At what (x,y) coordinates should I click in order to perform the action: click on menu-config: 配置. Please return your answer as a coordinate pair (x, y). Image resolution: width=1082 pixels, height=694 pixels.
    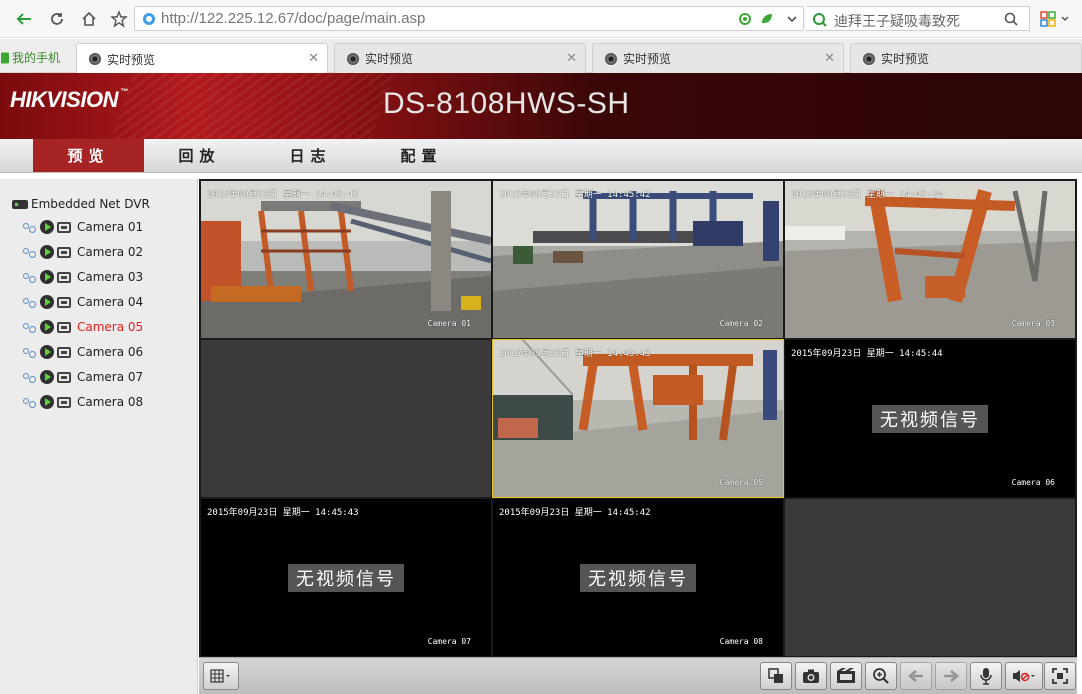
    Looking at the image, I should click on (421, 155).